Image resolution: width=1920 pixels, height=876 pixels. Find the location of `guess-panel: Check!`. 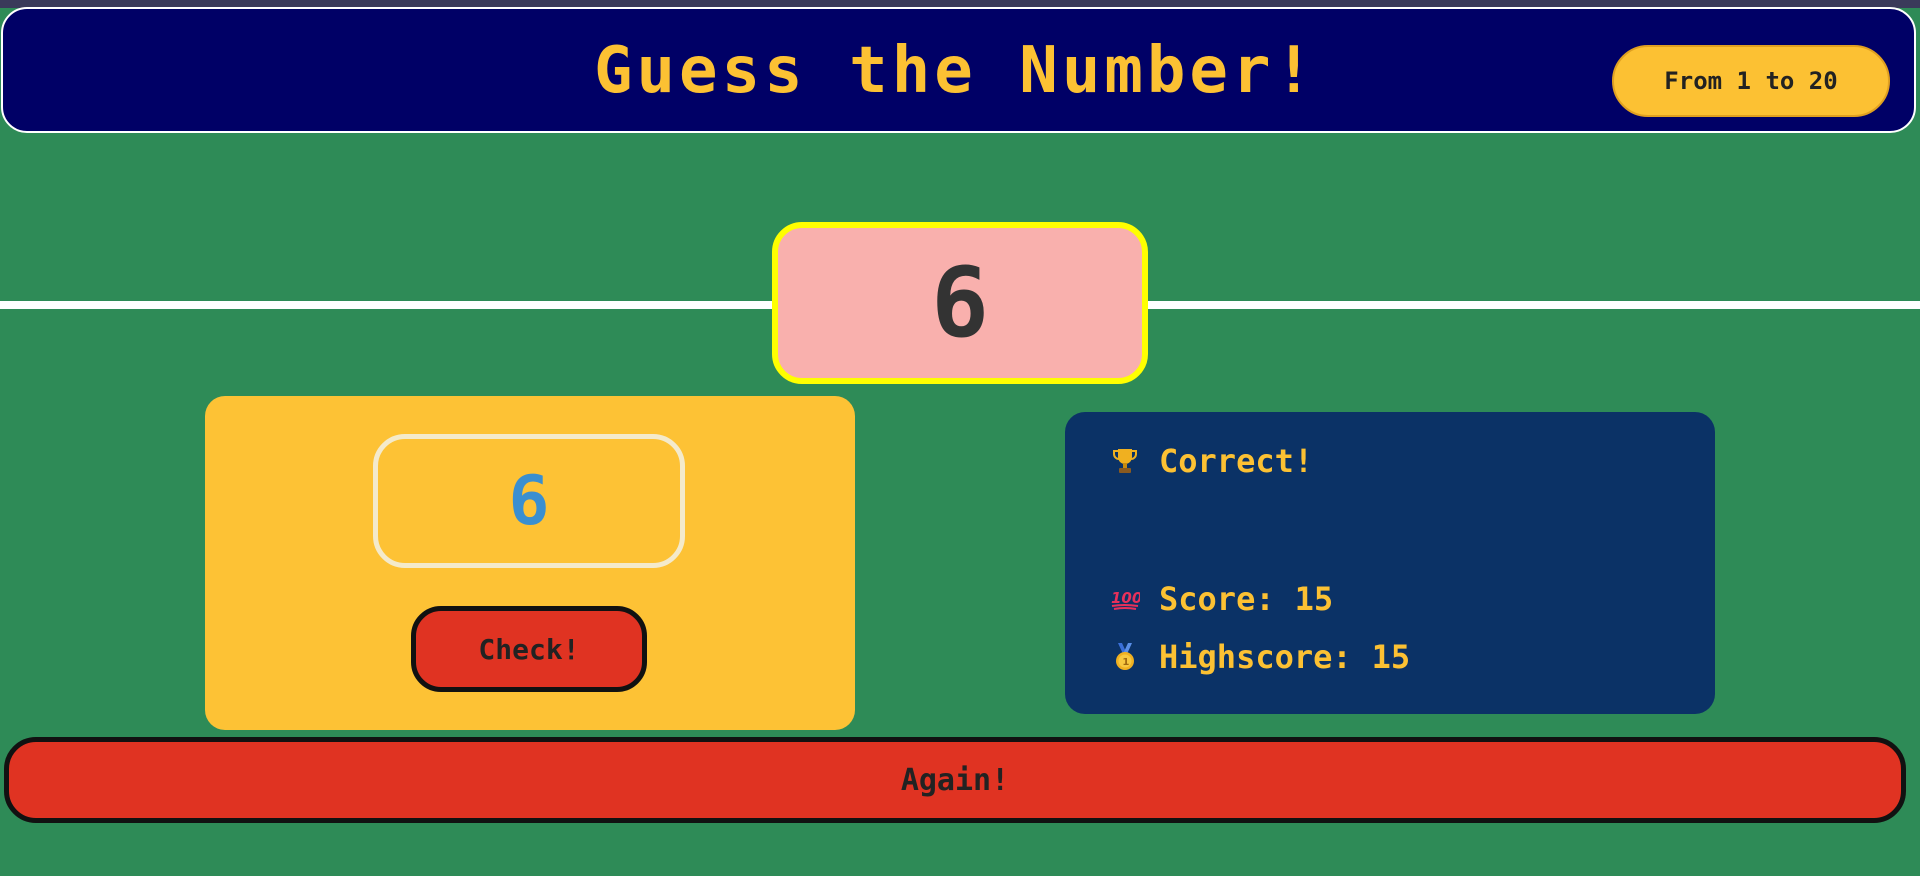

guess-panel: Check! is located at coordinates (530, 563).